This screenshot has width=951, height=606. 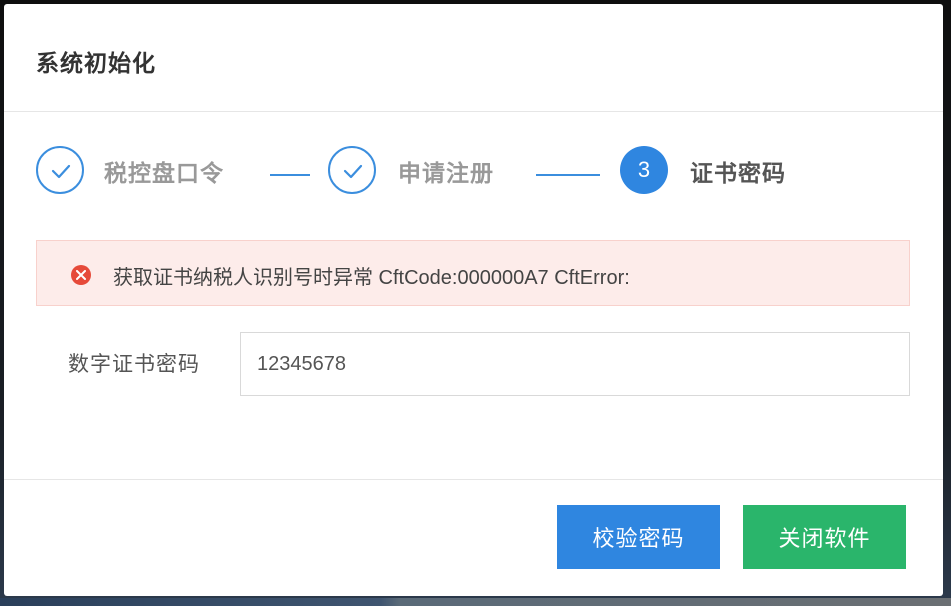 What do you see at coordinates (371, 278) in the screenshot?
I see `error-message: 获取证书纳税人识别号时异常 CftCode:000000A7 CftError:` at bounding box center [371, 278].